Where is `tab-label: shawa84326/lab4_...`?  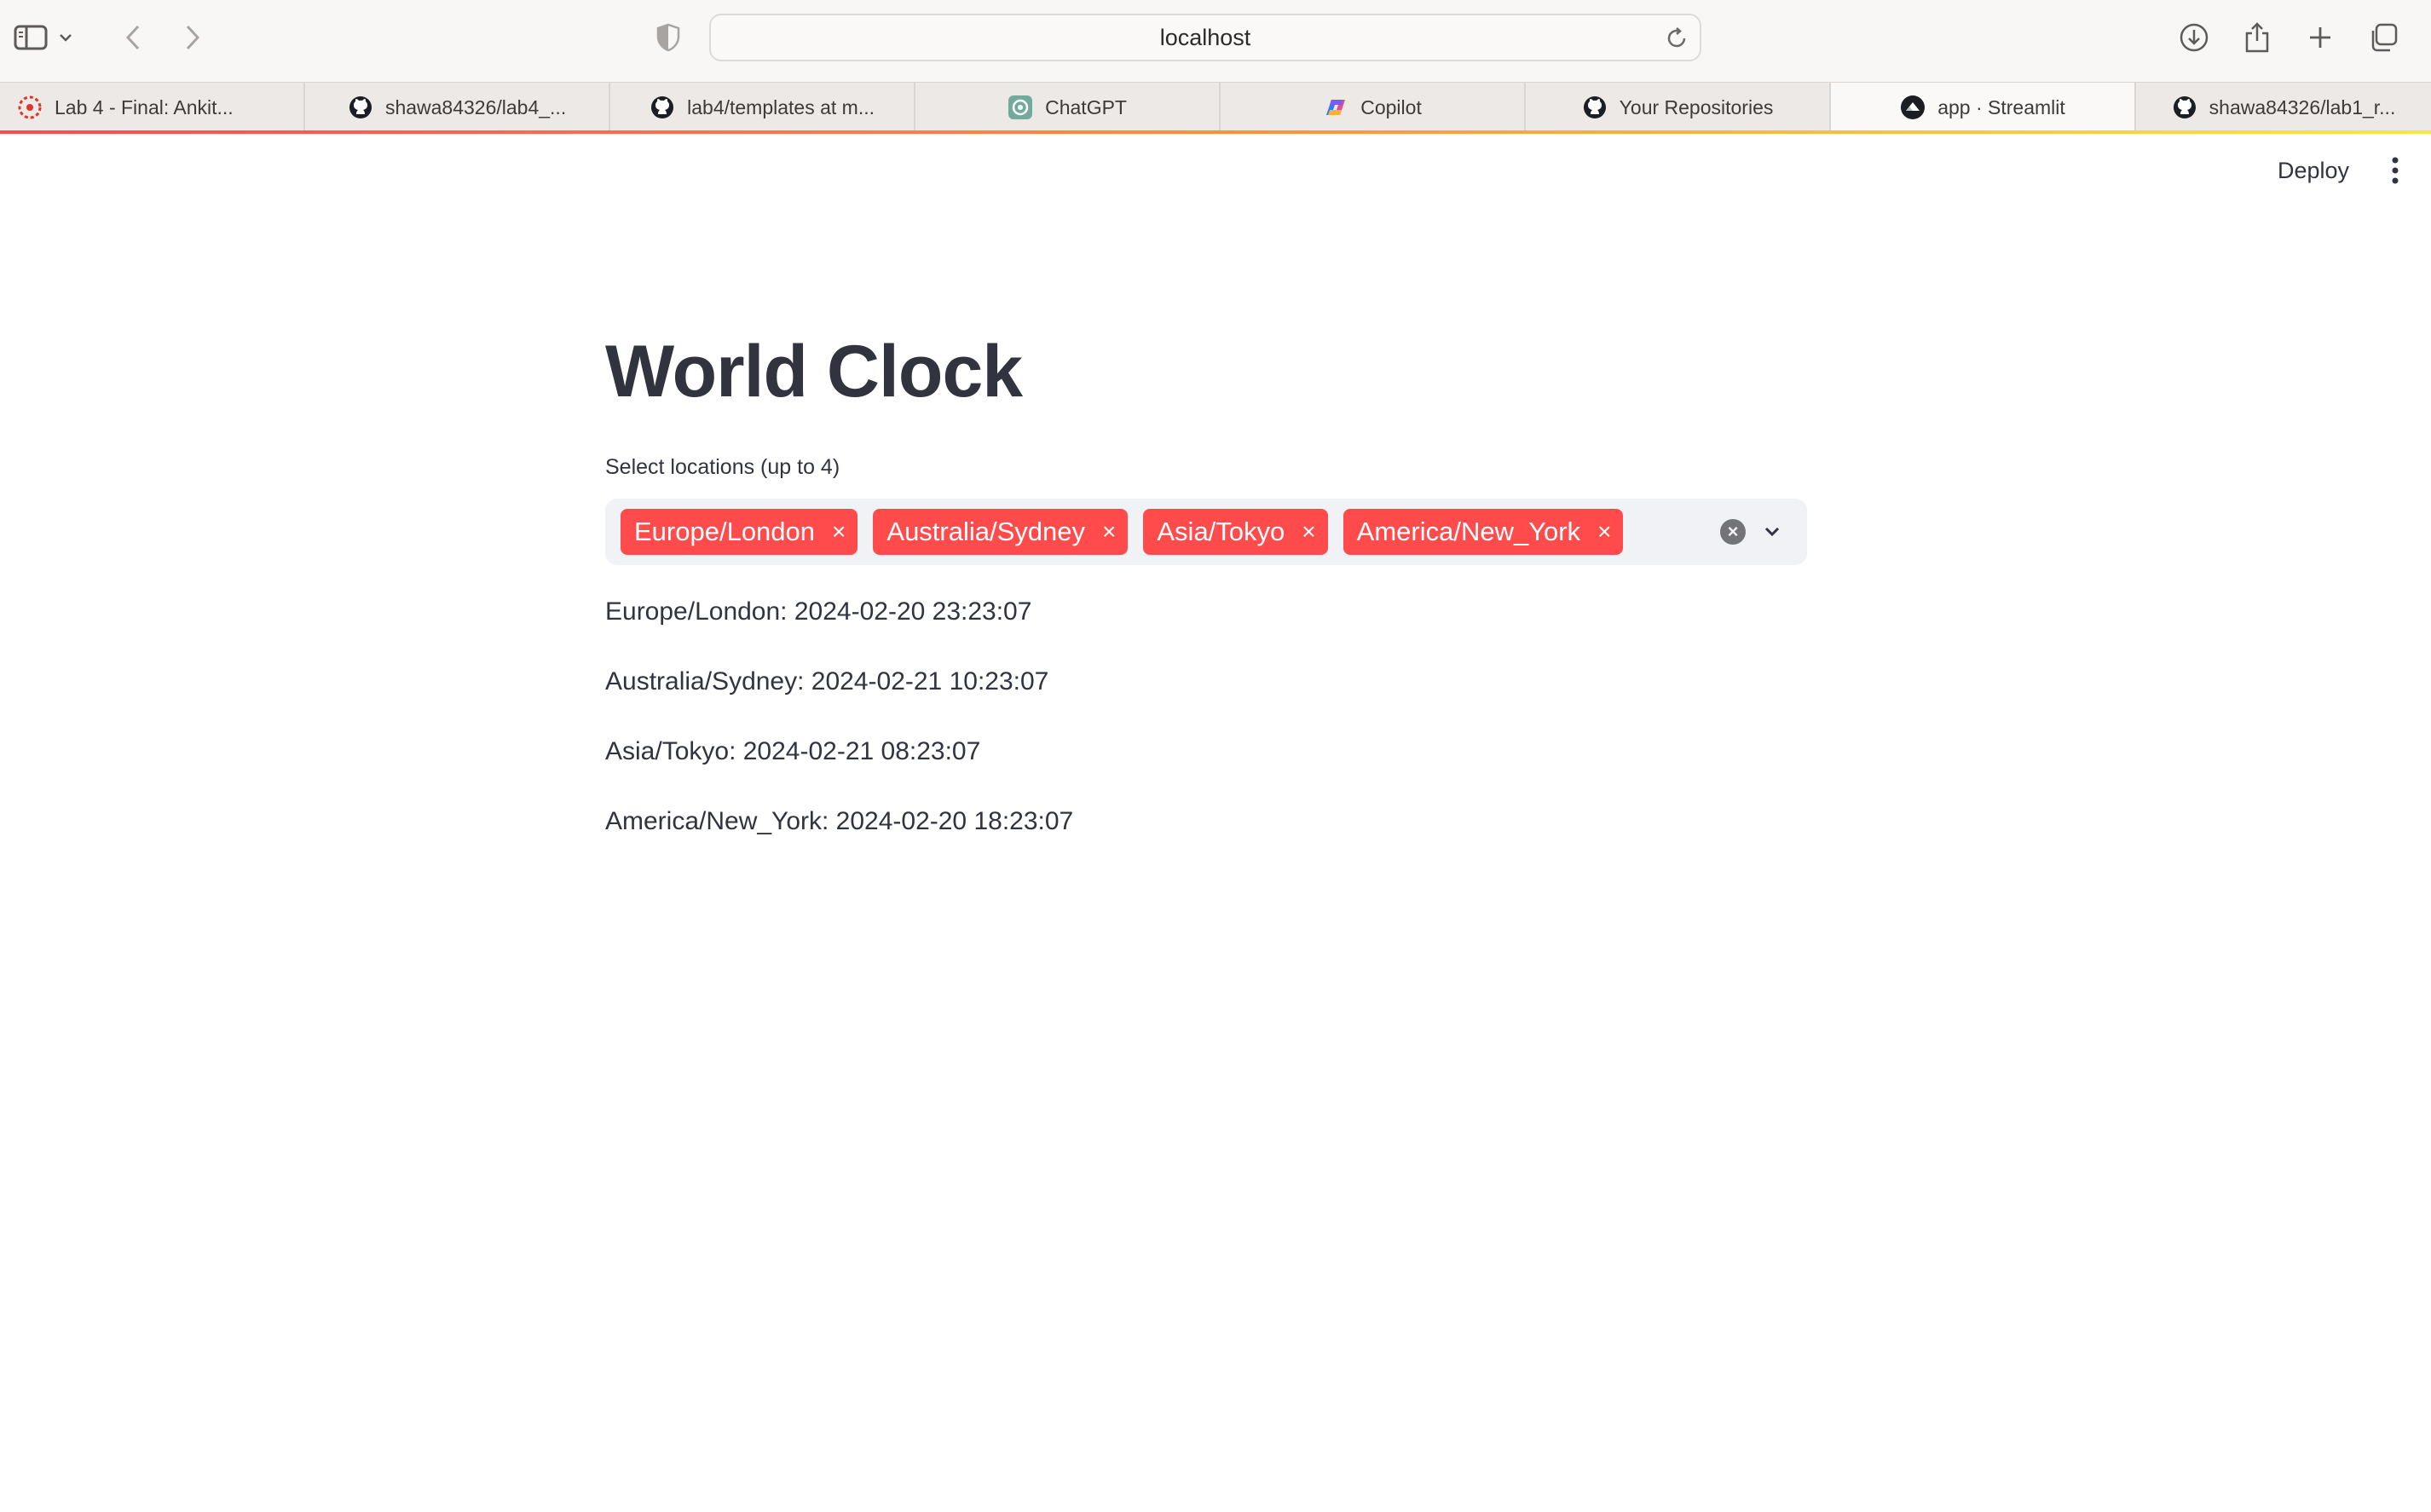 tab-label: shawa84326/lab4_... is located at coordinates (475, 106).